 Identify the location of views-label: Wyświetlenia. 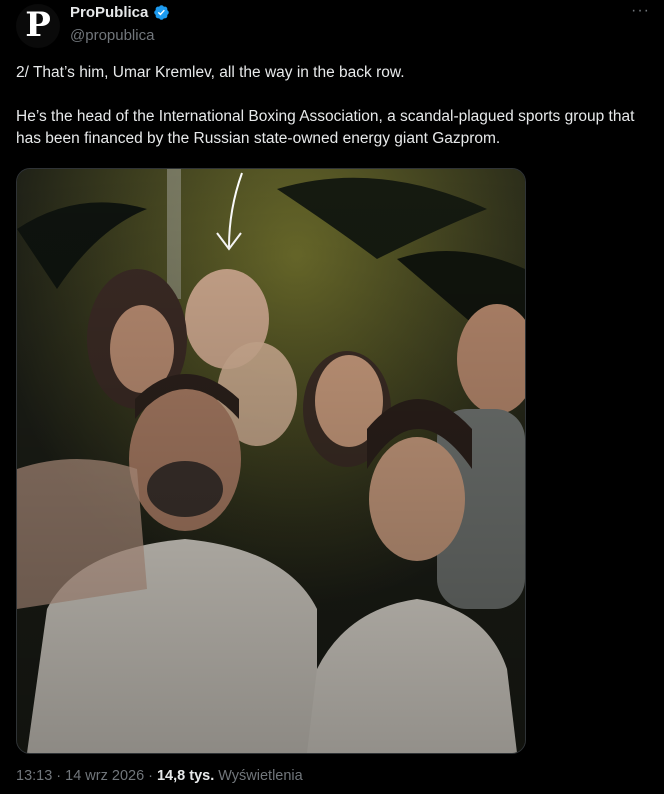
(260, 776).